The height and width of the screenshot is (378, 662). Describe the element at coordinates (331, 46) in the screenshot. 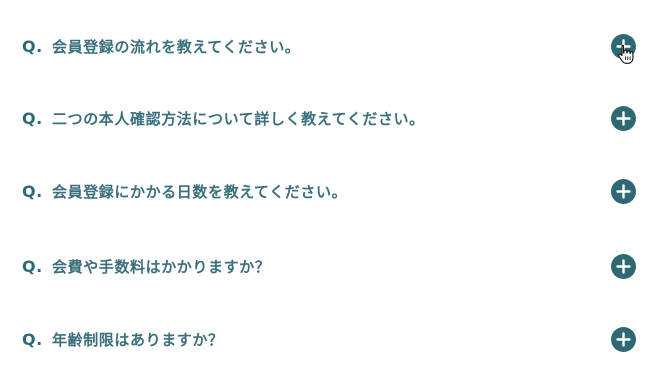

I see `faq-item-registration-flow: Q. 会員登録の流れを教えてください。` at that location.